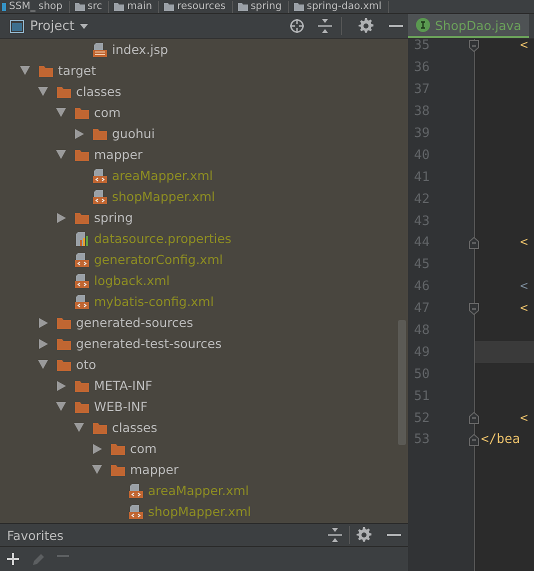  Describe the element at coordinates (17, 26) in the screenshot. I see `window-icon` at that location.